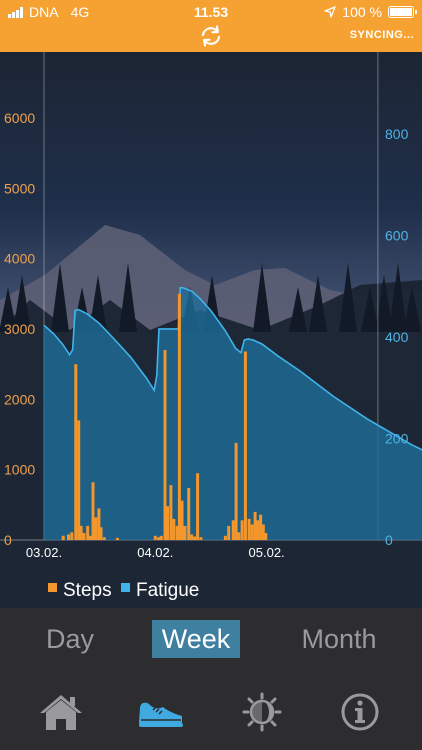 The image size is (422, 750). I want to click on battery-percentage: 100 %, so click(362, 12).